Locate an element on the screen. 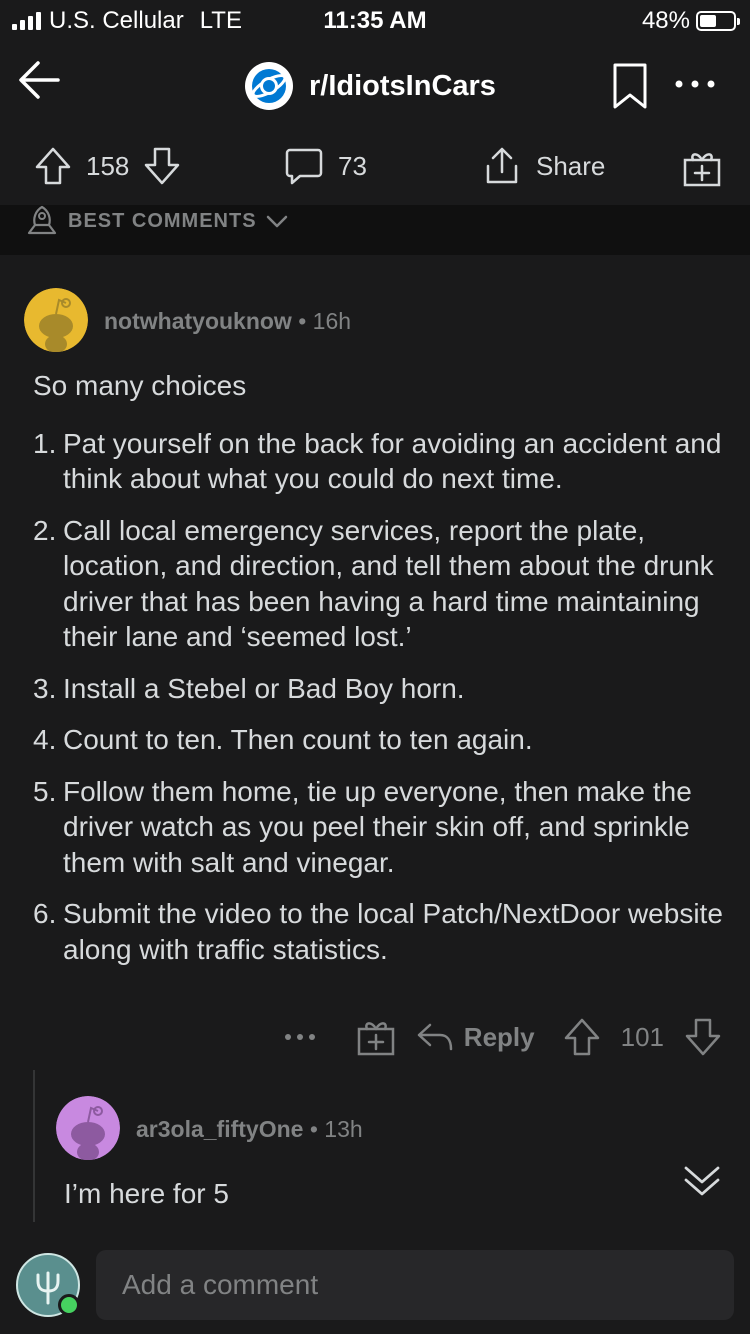  online-status-dot is located at coordinates (69, 1305).